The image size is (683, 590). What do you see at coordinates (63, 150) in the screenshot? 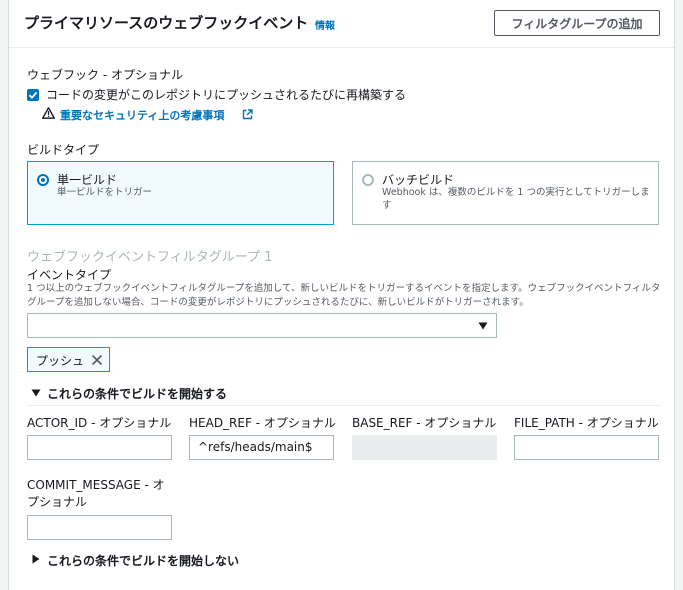
I see `build-type-label: ビルドタイプ` at bounding box center [63, 150].